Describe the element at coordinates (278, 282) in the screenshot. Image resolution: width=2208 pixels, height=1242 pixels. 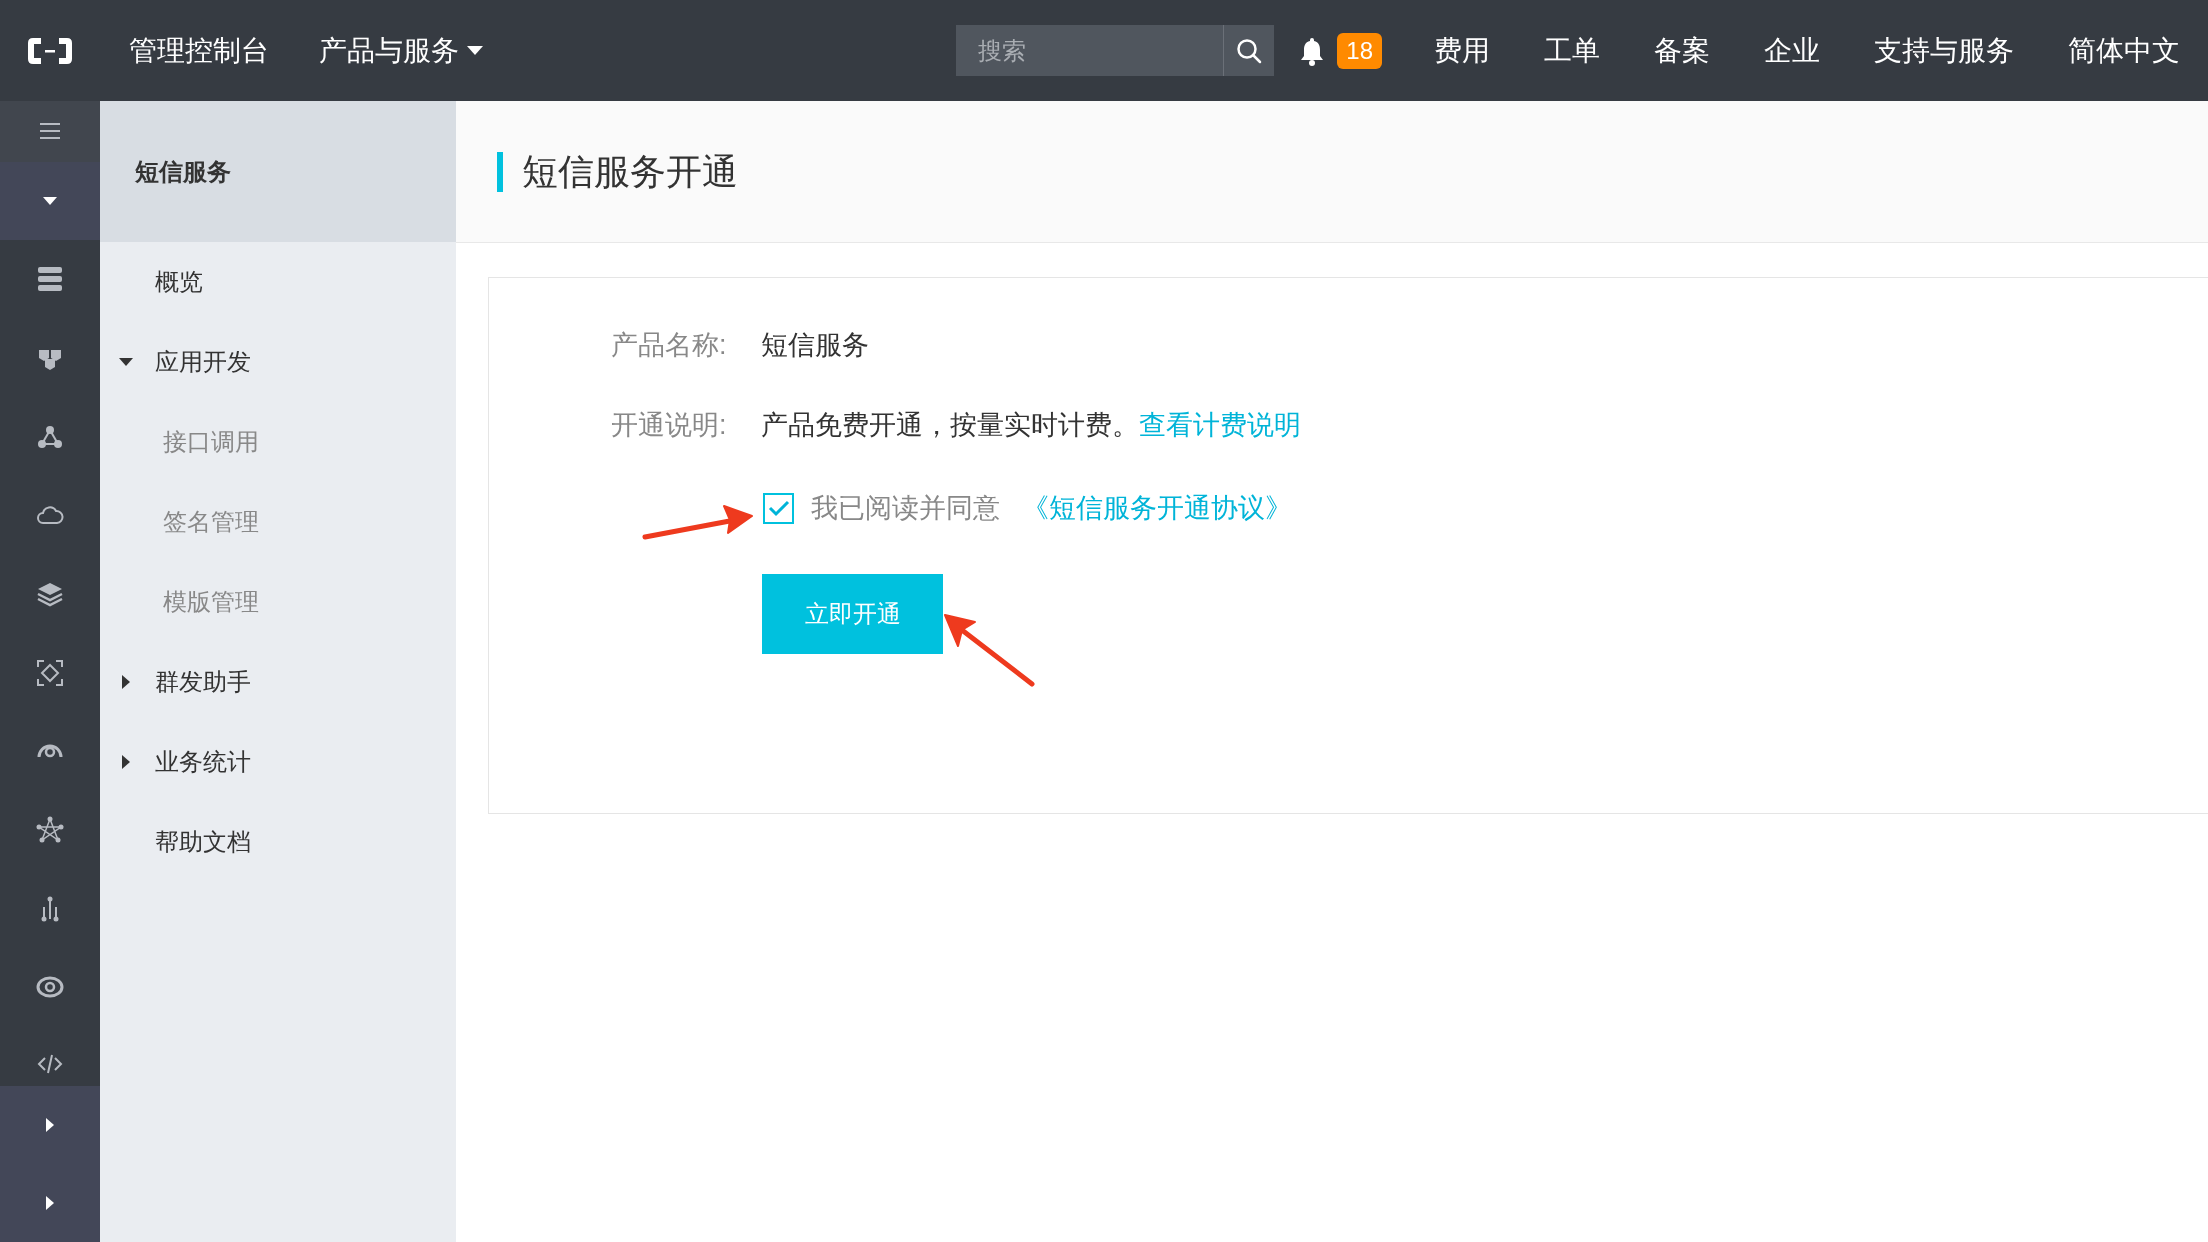
I see `sidebar-item: 概览` at that location.